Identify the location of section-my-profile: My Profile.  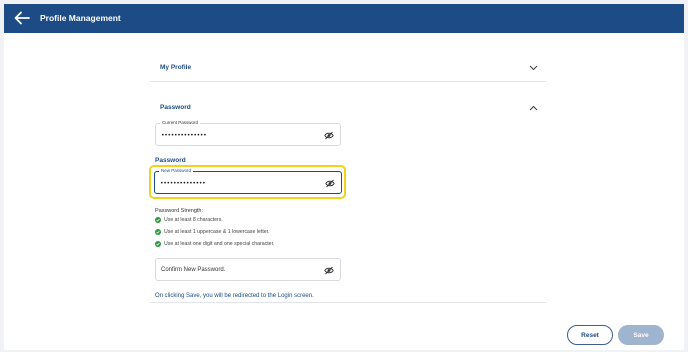
(348, 70).